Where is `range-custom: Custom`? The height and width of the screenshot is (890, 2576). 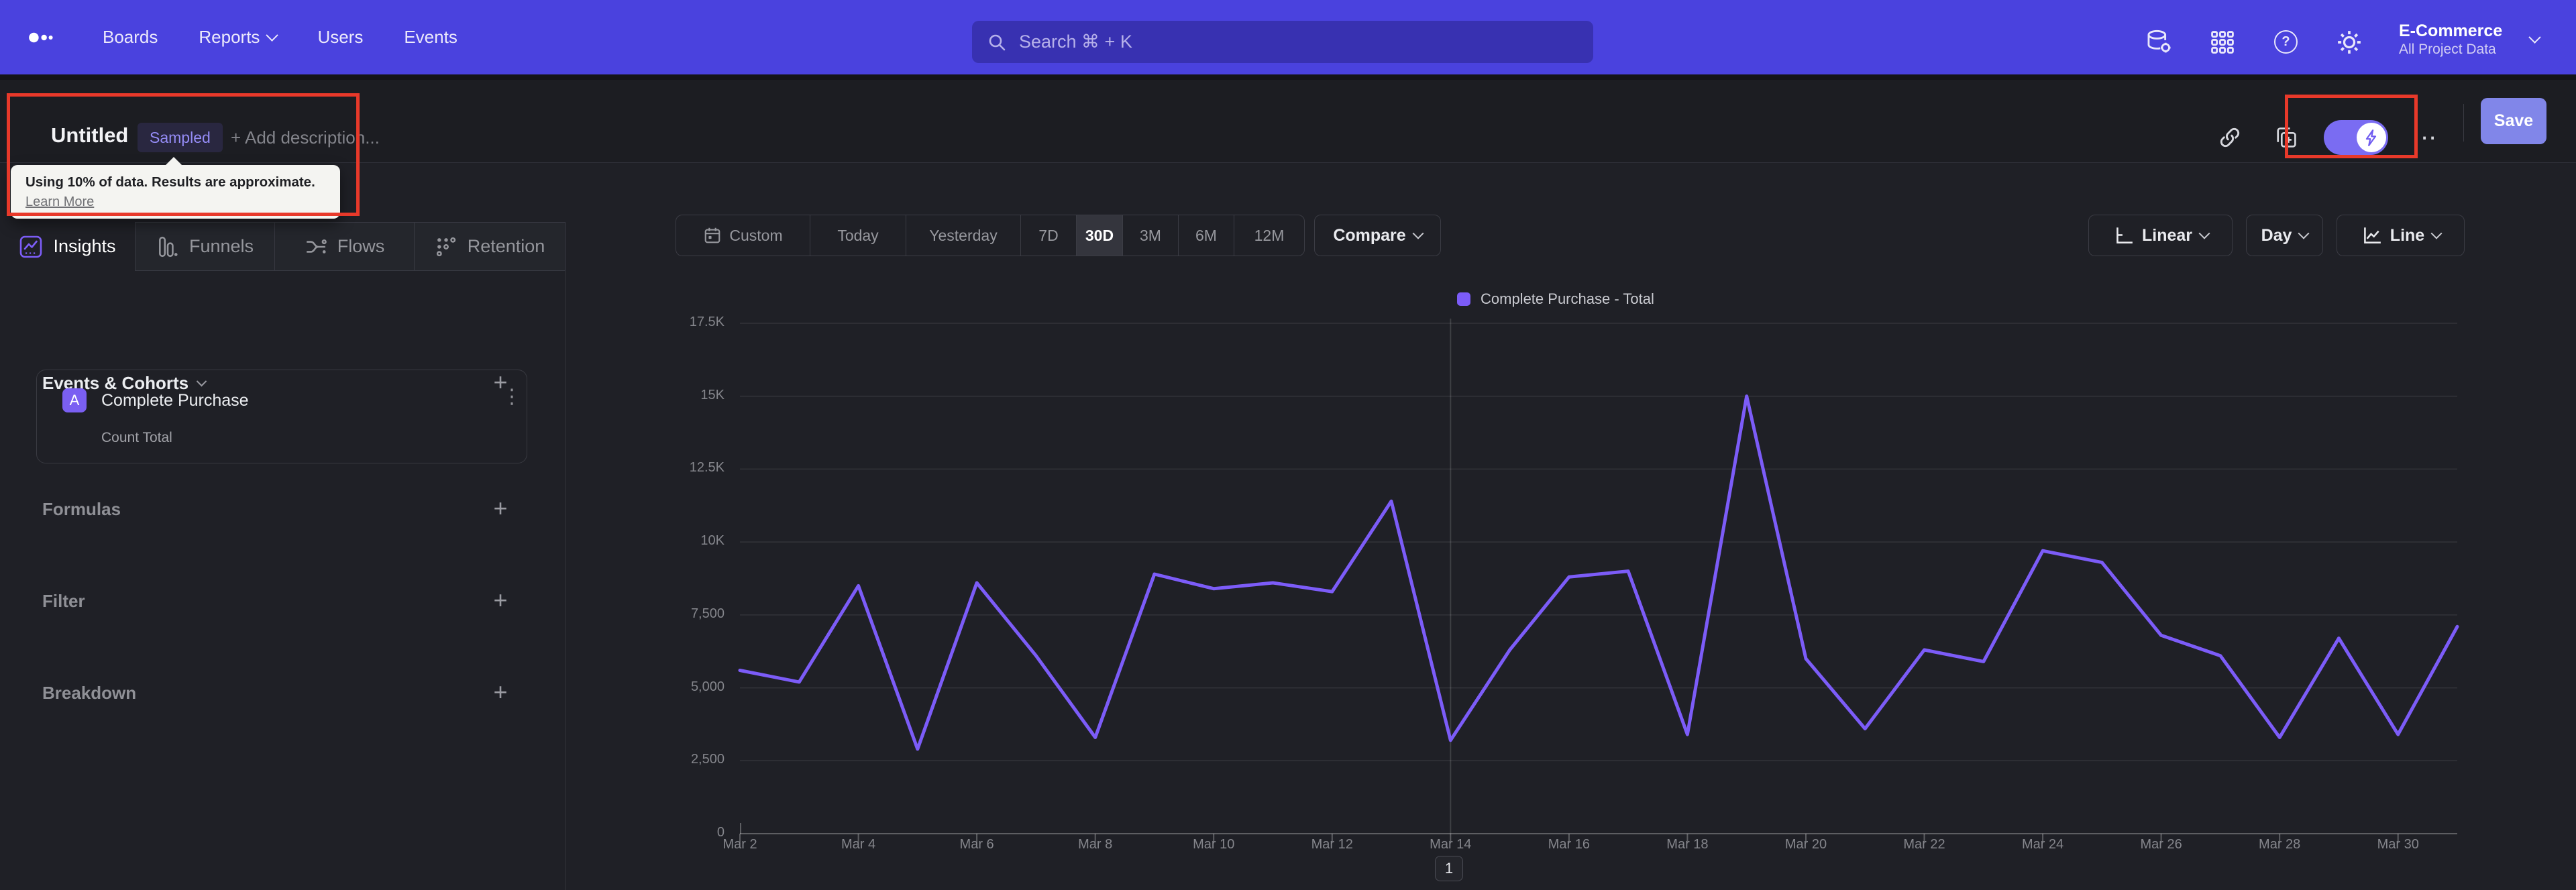 range-custom: Custom is located at coordinates (743, 235).